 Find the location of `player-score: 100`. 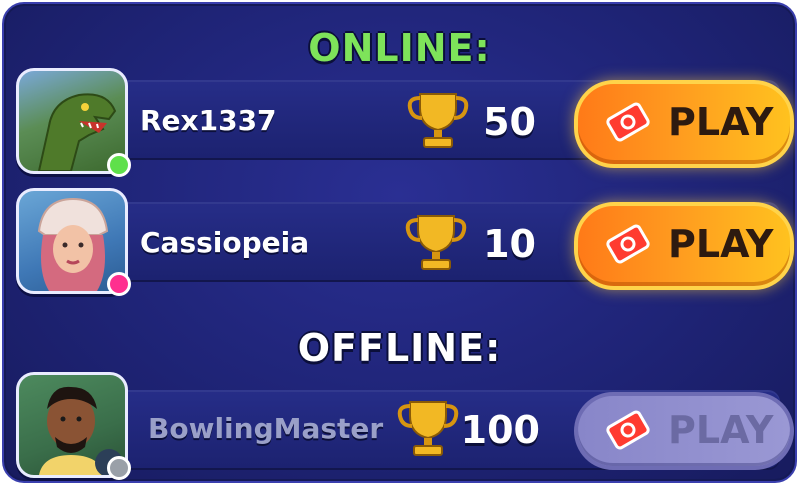

player-score: 100 is located at coordinates (500, 430).